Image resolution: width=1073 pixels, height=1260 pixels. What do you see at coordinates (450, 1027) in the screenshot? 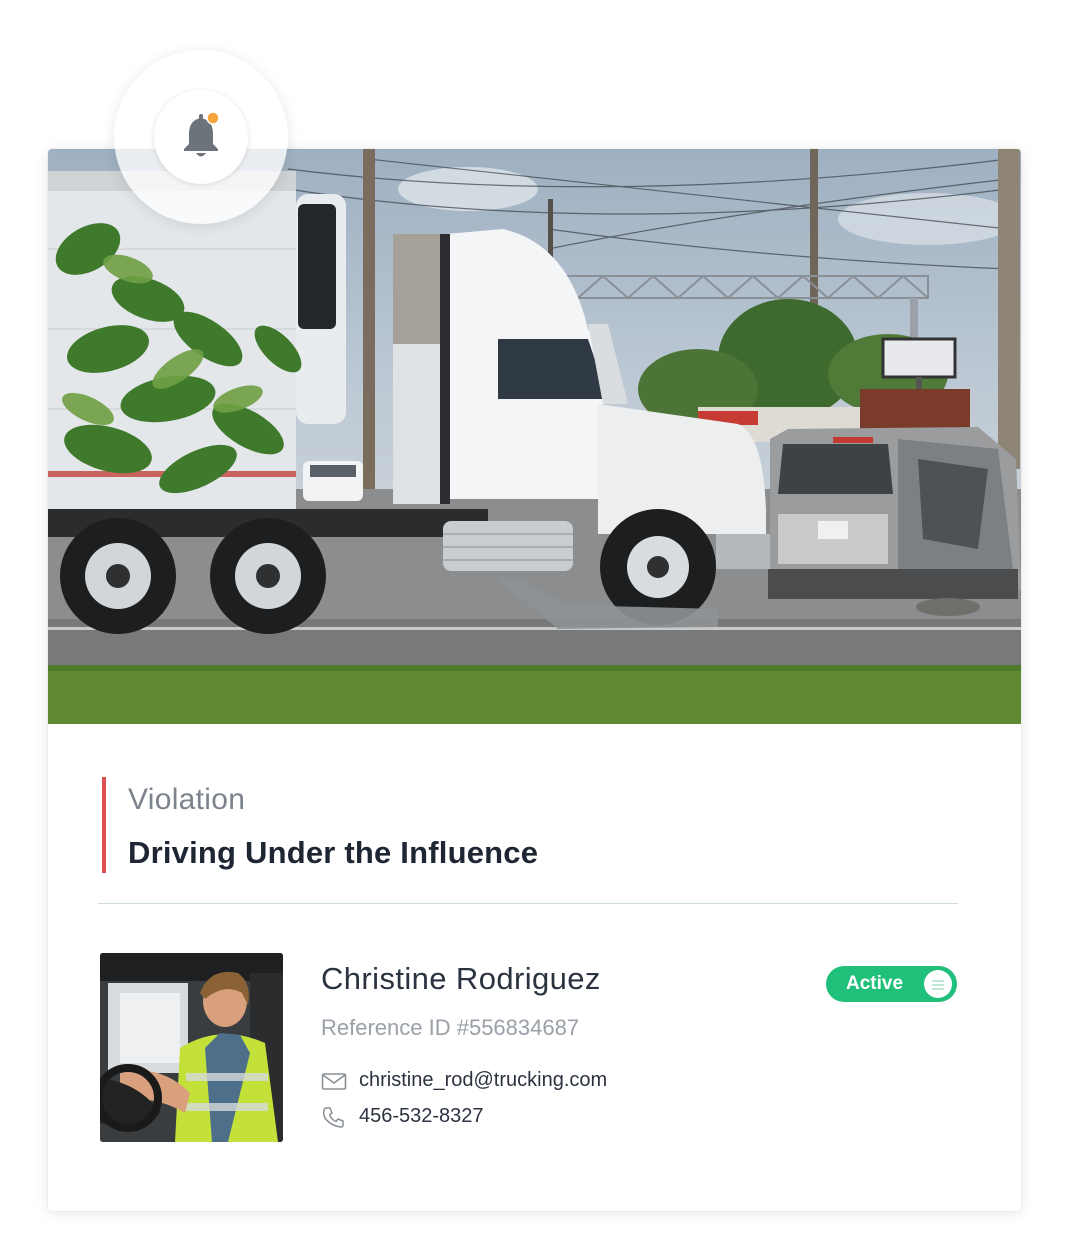
I see `driver-reference-id: Reference ID #556834687` at bounding box center [450, 1027].